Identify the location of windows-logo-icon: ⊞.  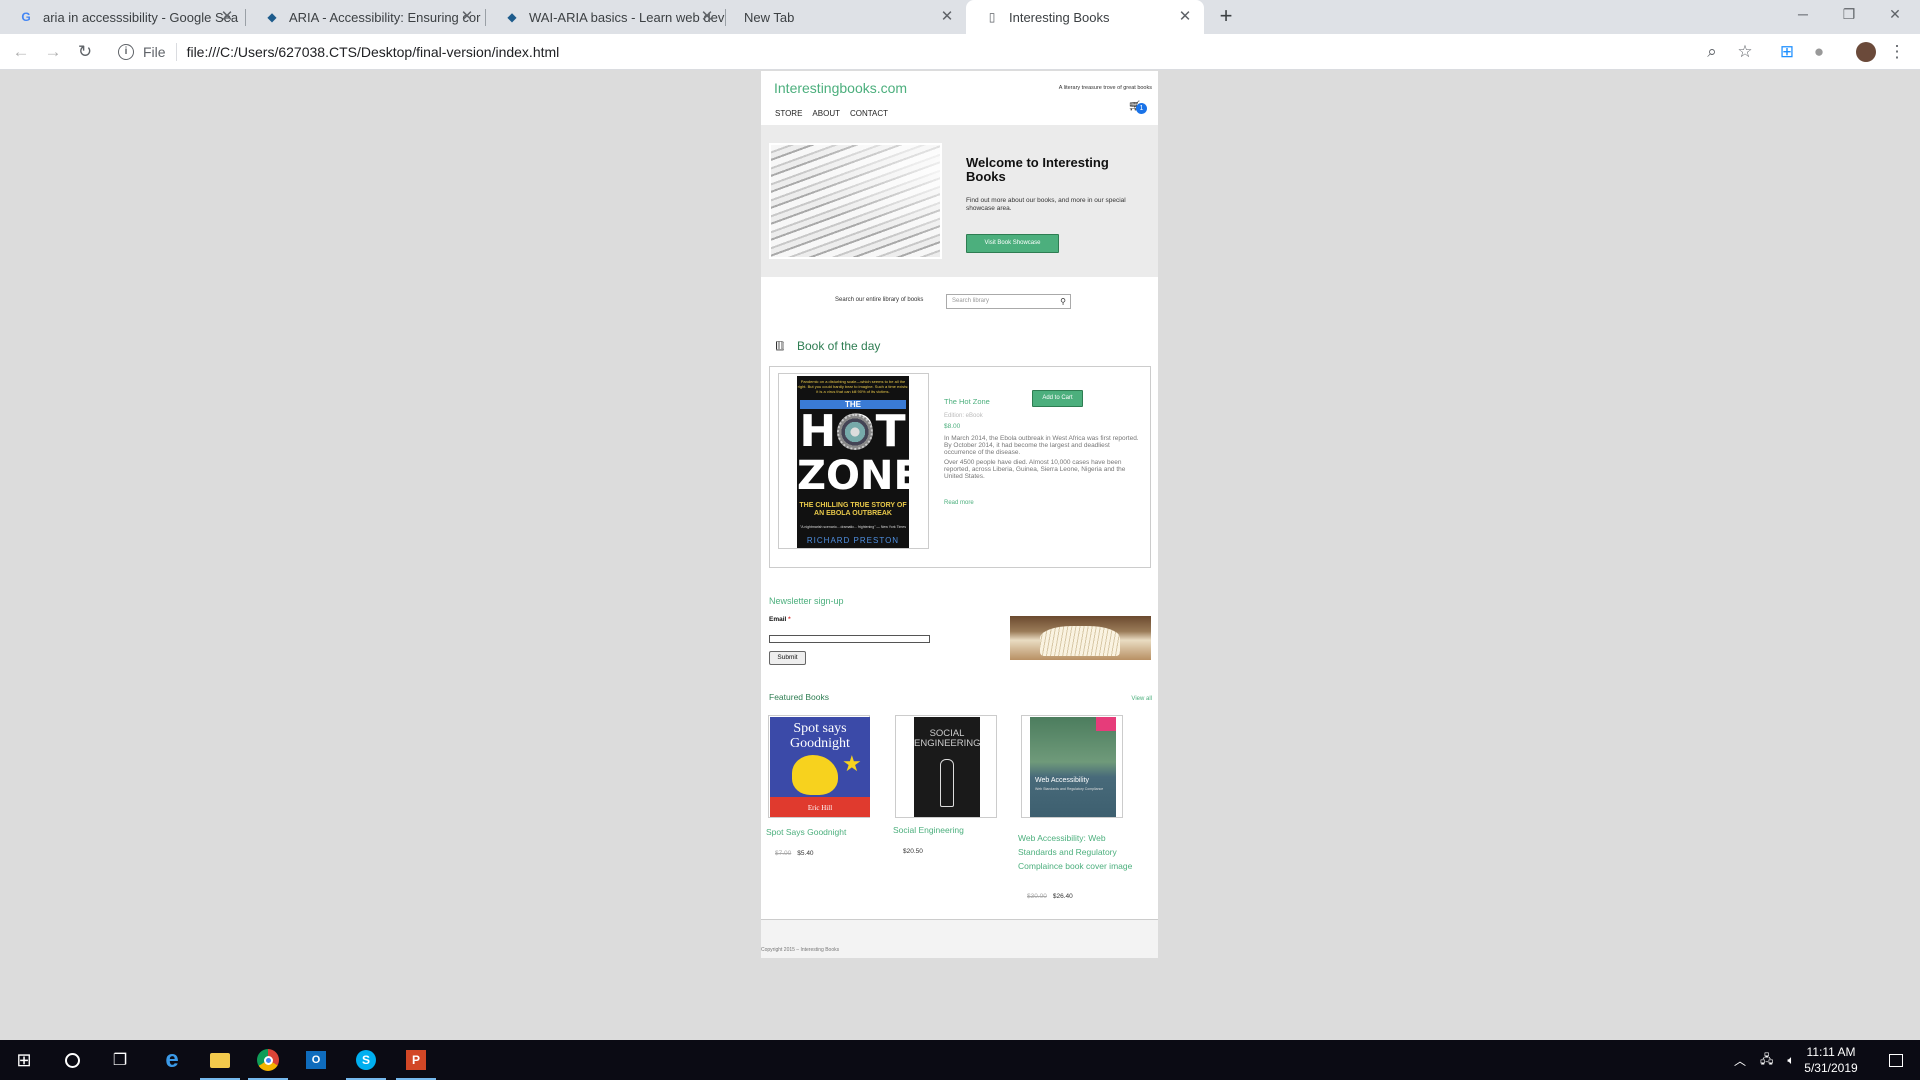
(24, 1059).